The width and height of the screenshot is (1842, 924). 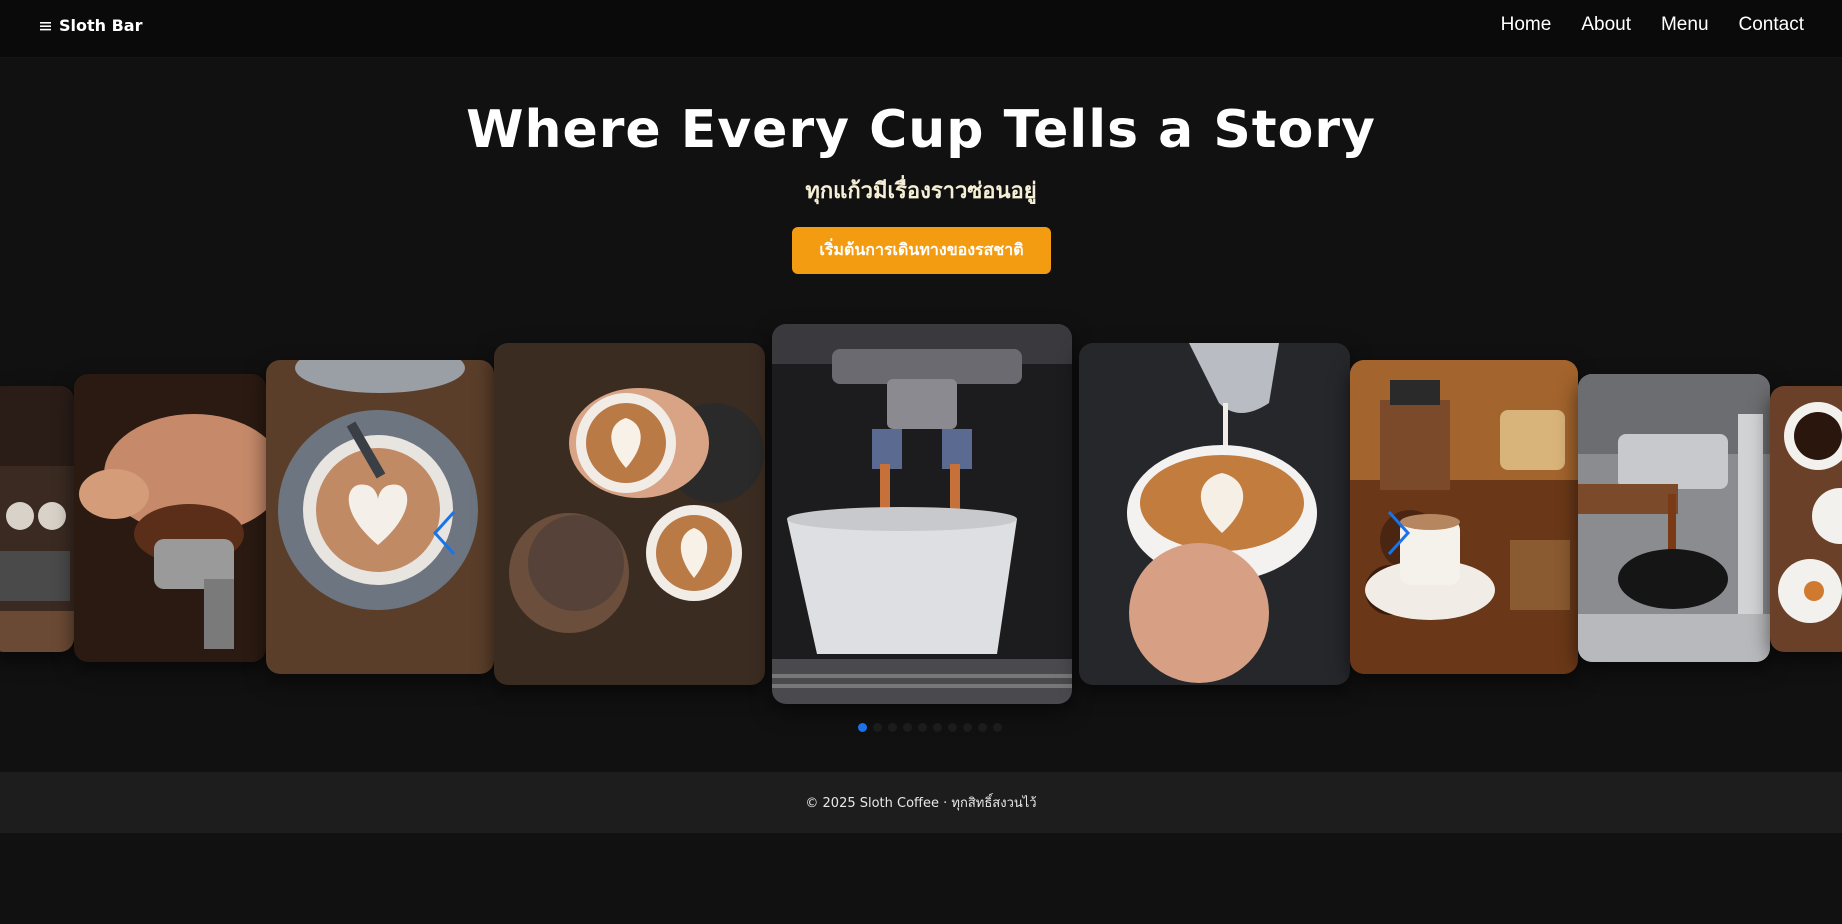 What do you see at coordinates (1606, 25) in the screenshot?
I see `nav-about-link: About` at bounding box center [1606, 25].